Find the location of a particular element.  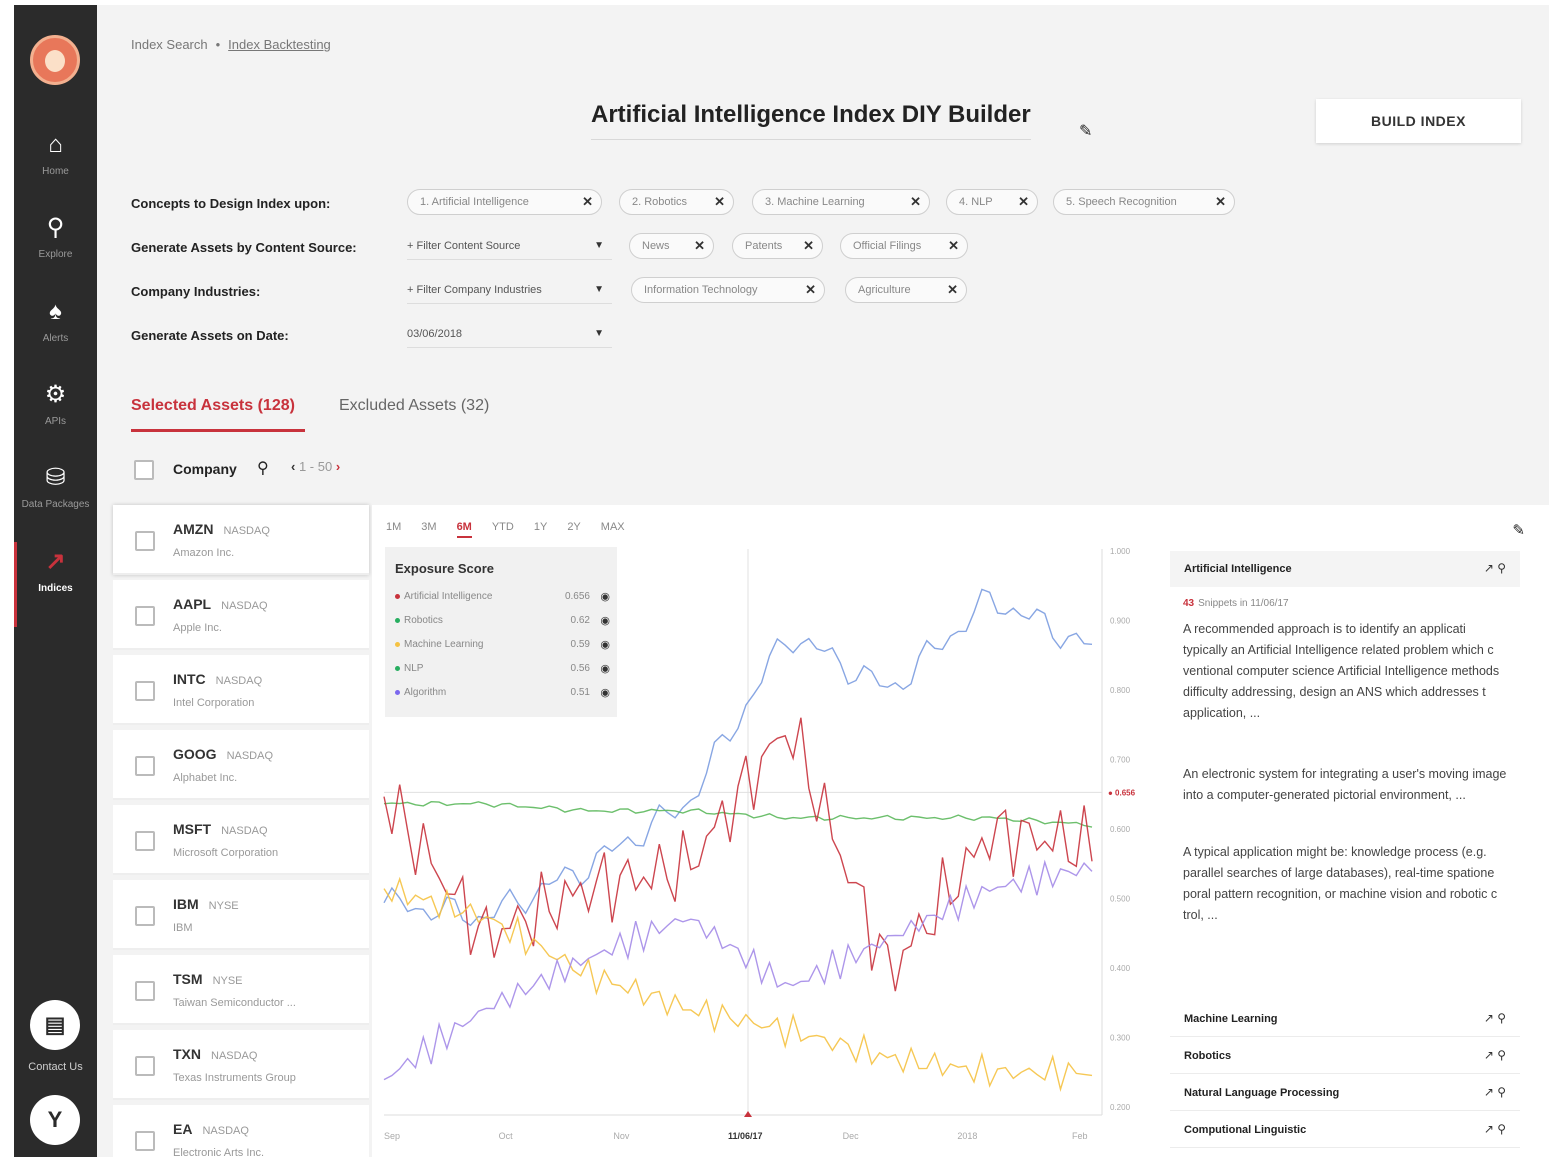

concept-row: Natural Language Processing ↗ ⚲ is located at coordinates (1345, 1093).